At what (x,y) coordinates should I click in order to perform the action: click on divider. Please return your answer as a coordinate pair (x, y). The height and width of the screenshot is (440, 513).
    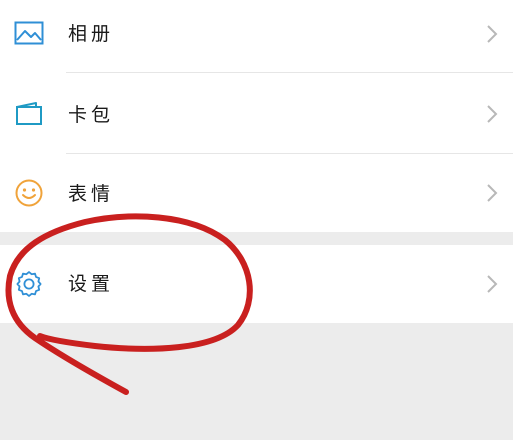
    Looking at the image, I should click on (289, 72).